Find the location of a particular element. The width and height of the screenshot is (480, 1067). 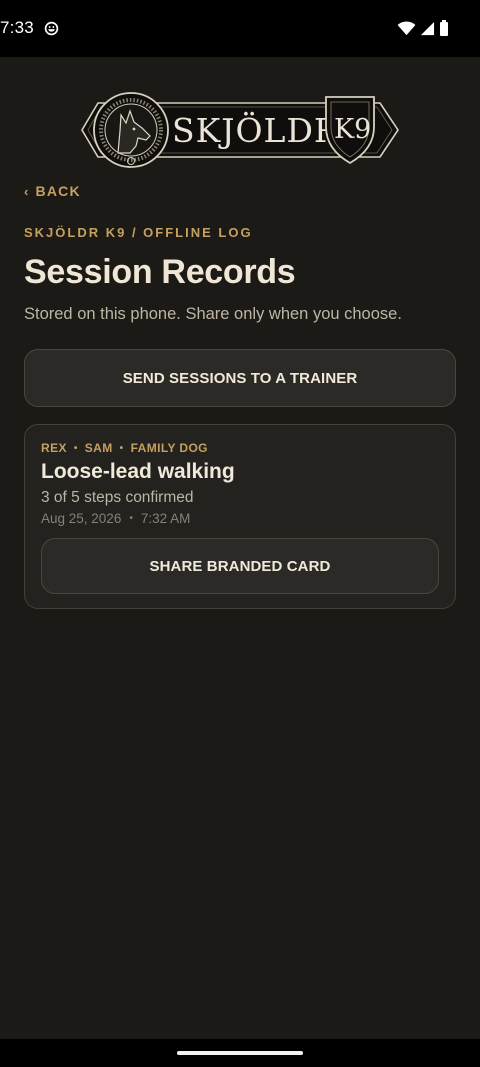

svg-text: SKJÖLDR is located at coordinates (256, 130).